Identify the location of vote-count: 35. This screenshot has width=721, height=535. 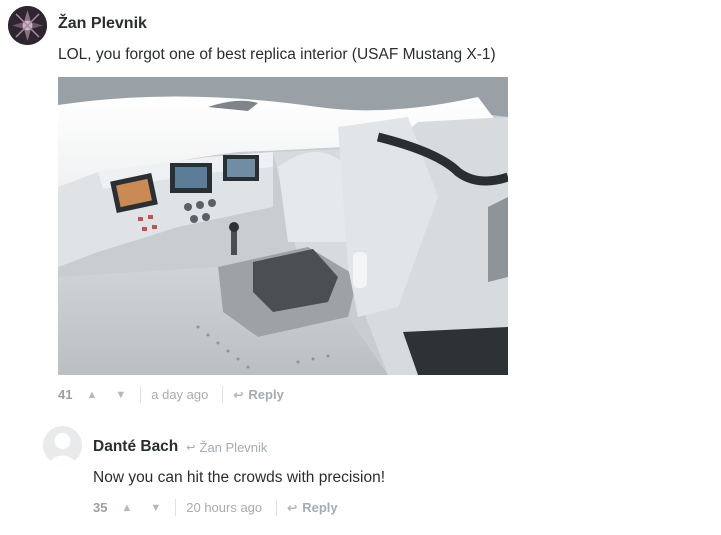
(100, 507).